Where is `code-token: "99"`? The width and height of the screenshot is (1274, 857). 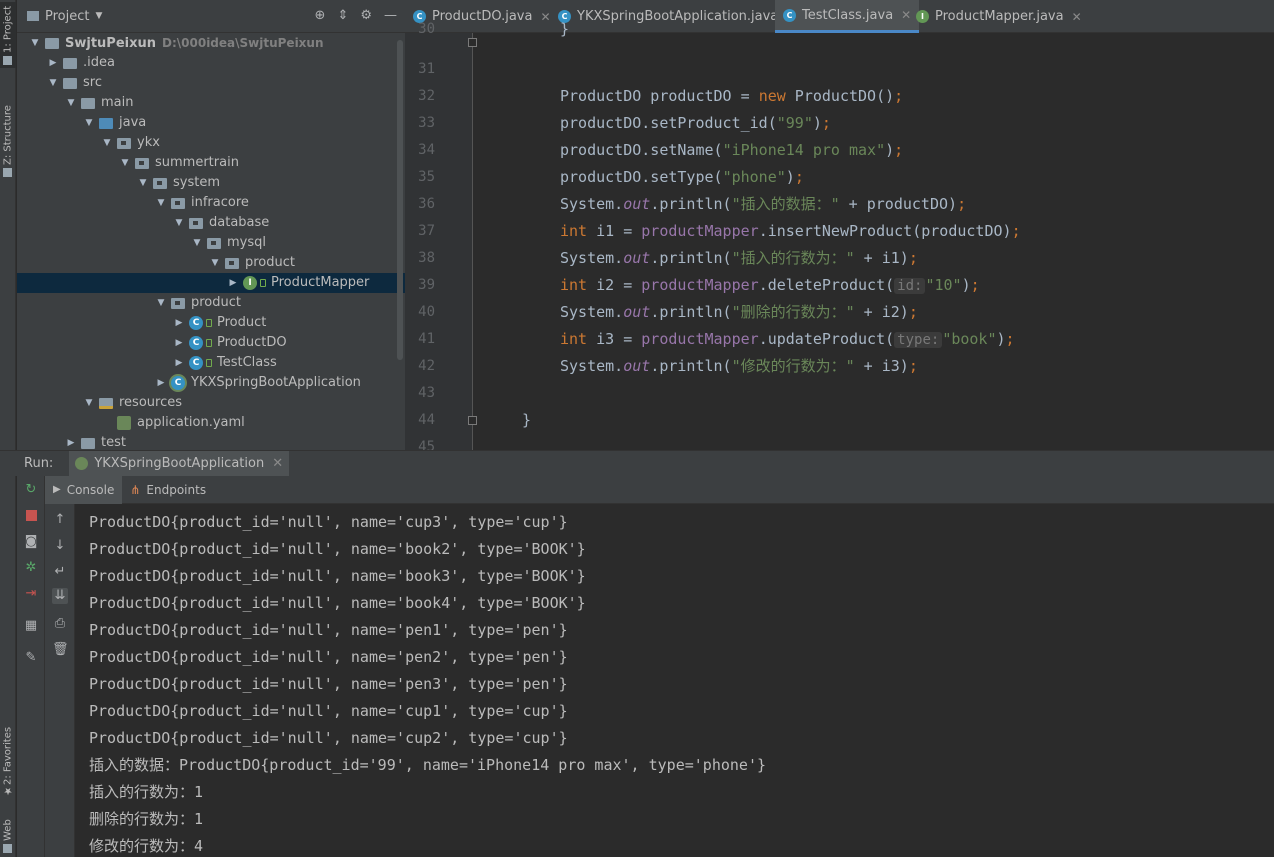 code-token: "99" is located at coordinates (794, 123).